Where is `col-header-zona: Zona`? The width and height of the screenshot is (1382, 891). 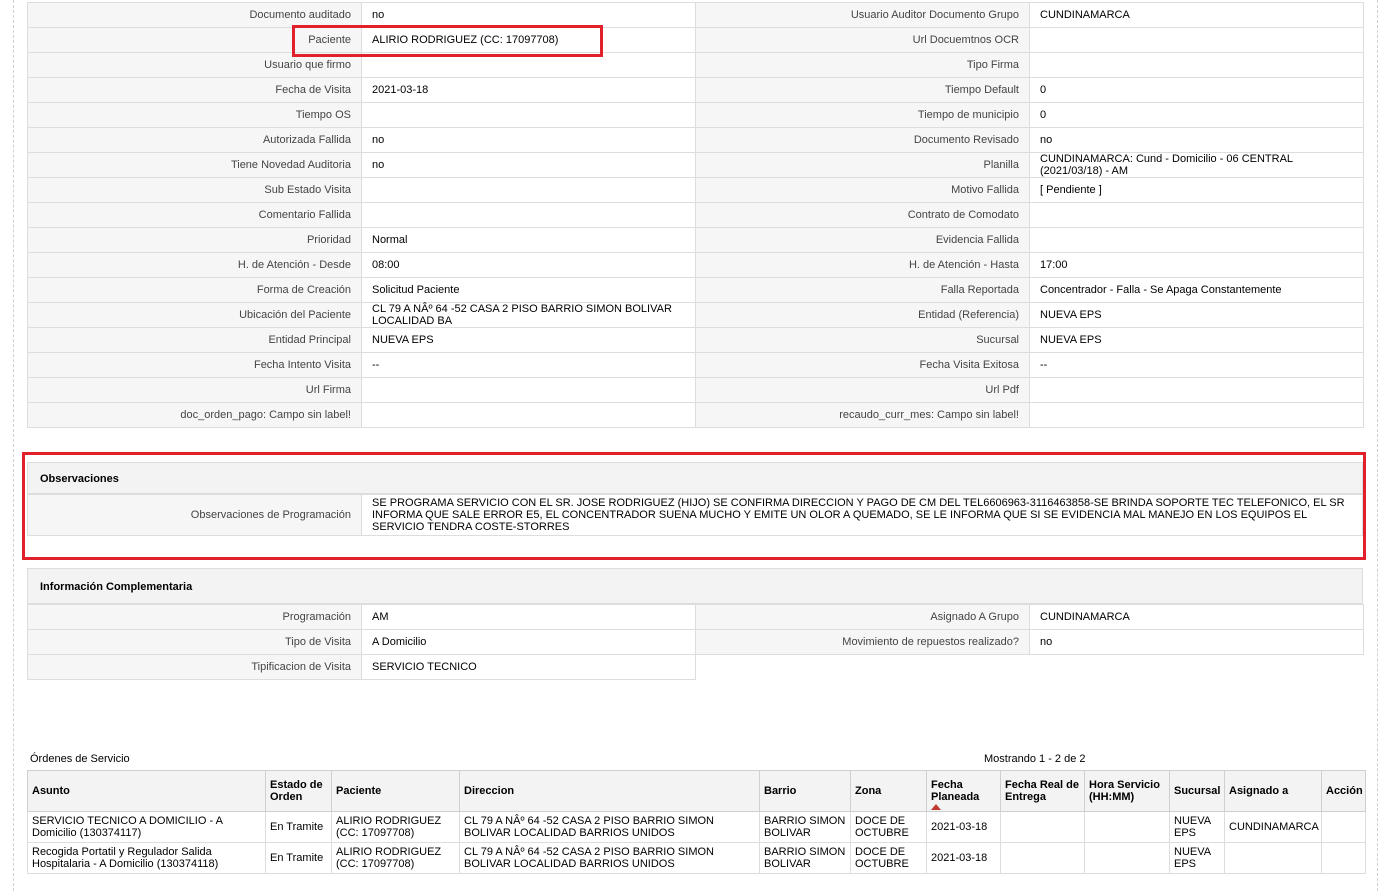 col-header-zona: Zona is located at coordinates (888, 791).